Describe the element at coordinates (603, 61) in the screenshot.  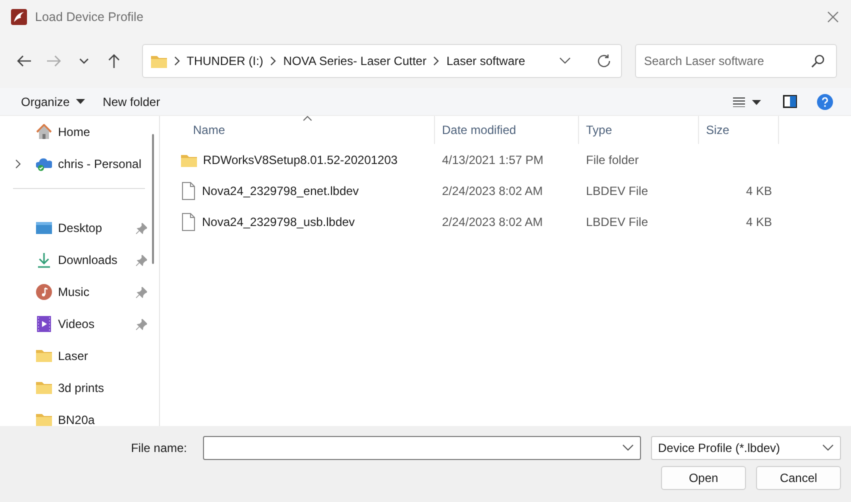
I see `refresh-icon` at that location.